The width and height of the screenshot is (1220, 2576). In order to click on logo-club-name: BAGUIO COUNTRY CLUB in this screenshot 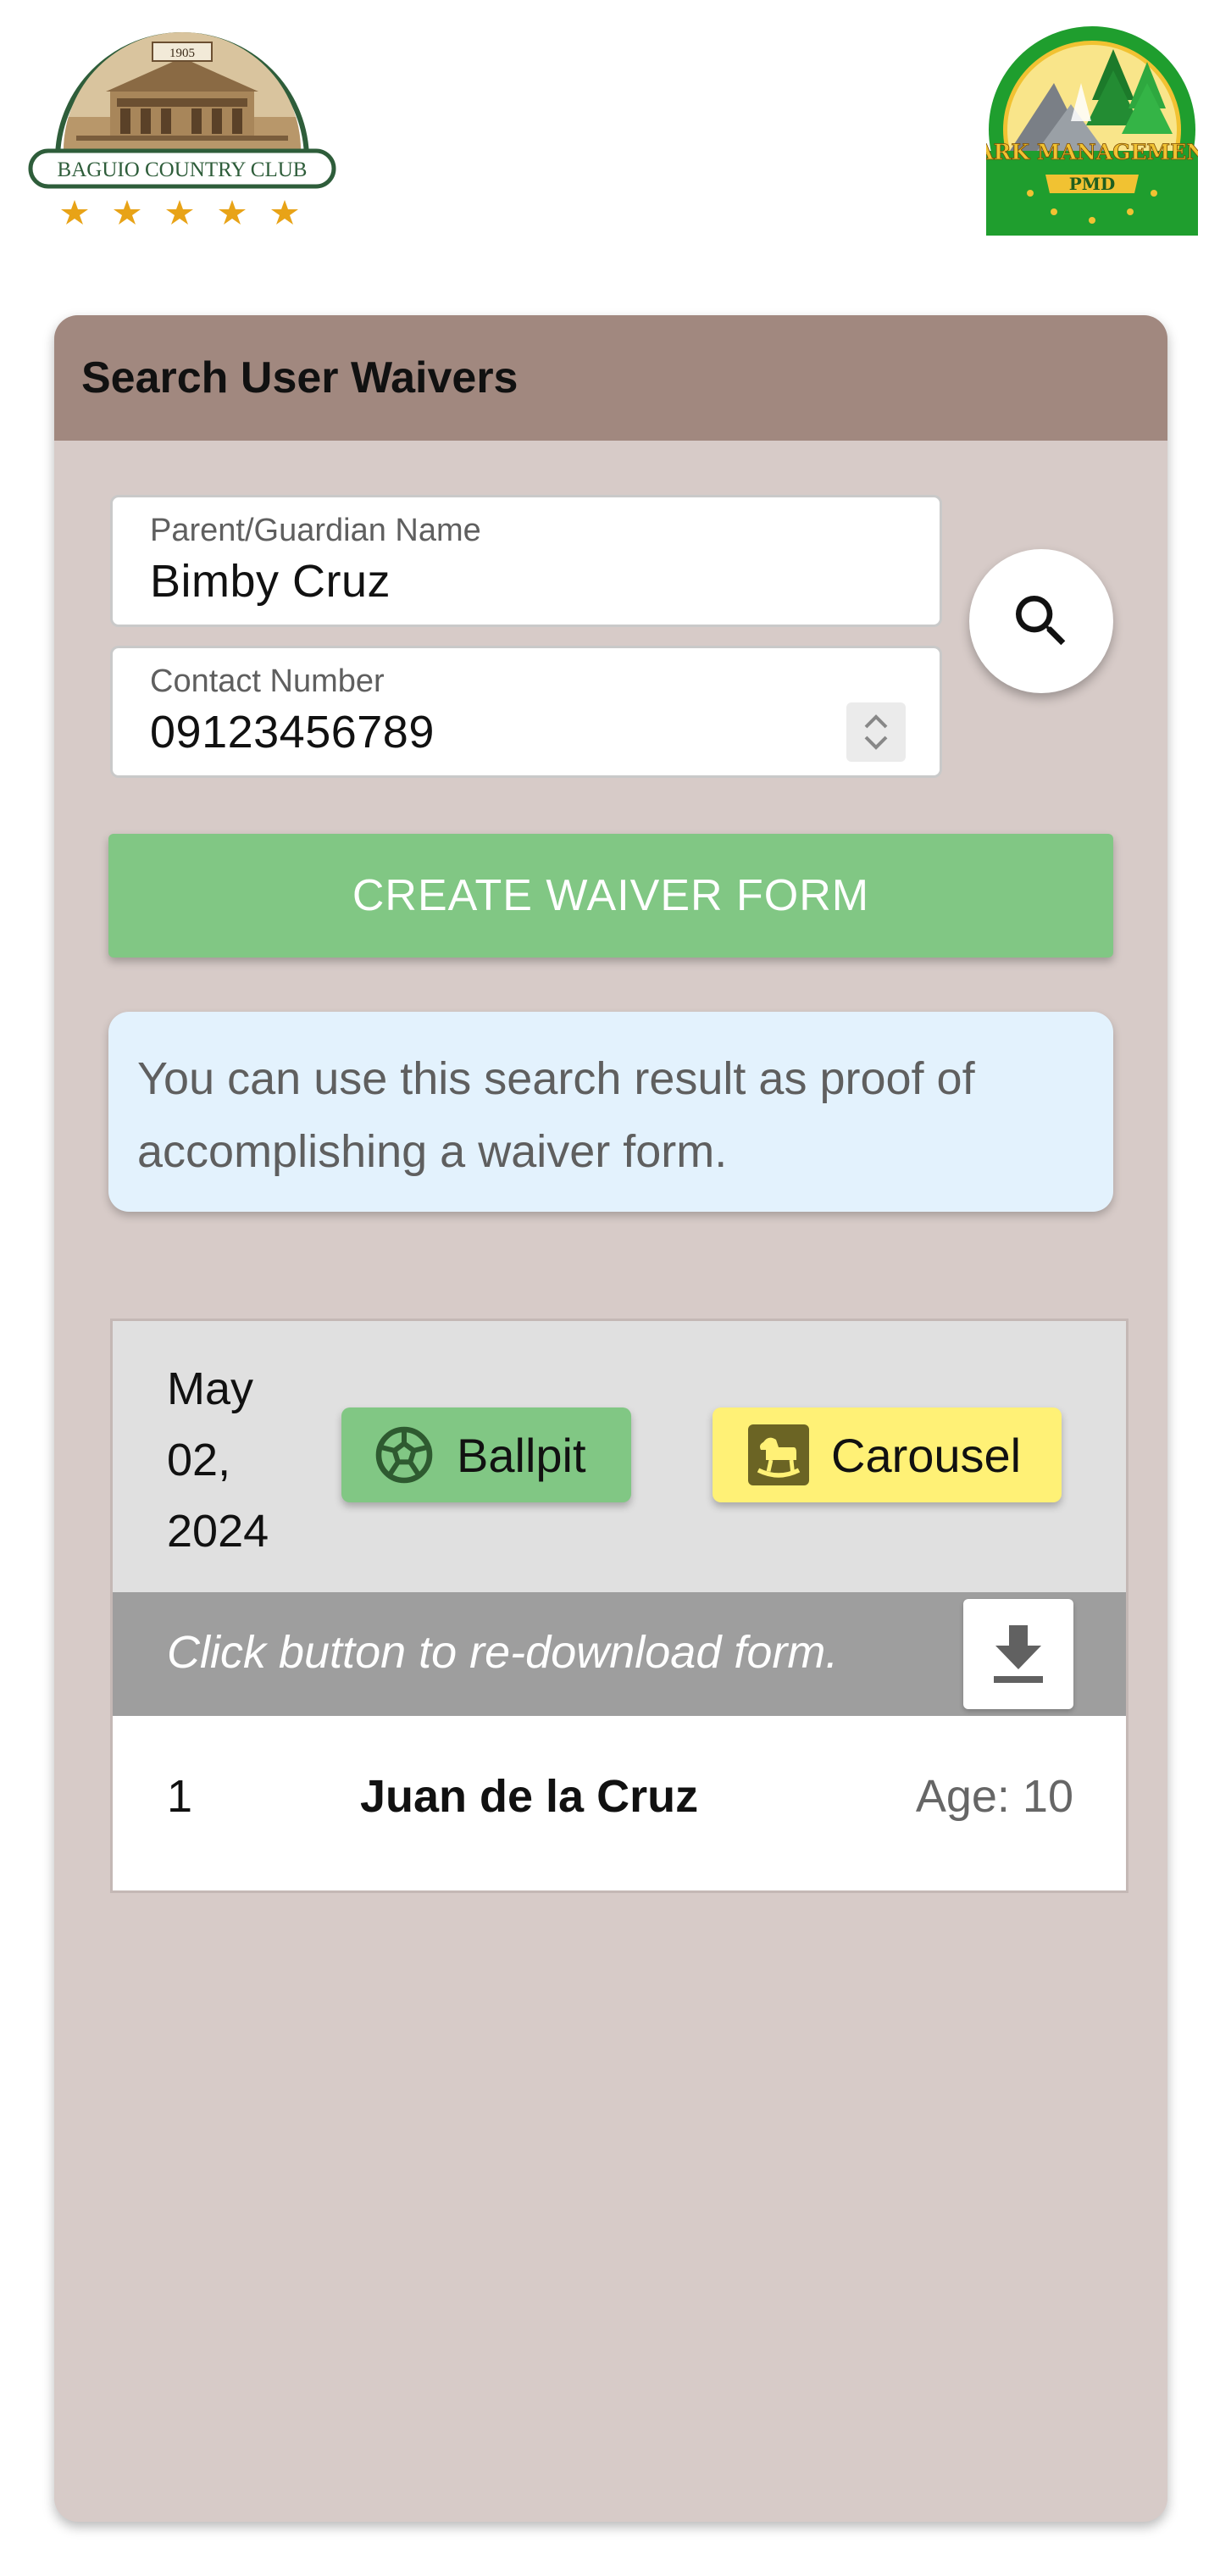, I will do `click(183, 169)`.